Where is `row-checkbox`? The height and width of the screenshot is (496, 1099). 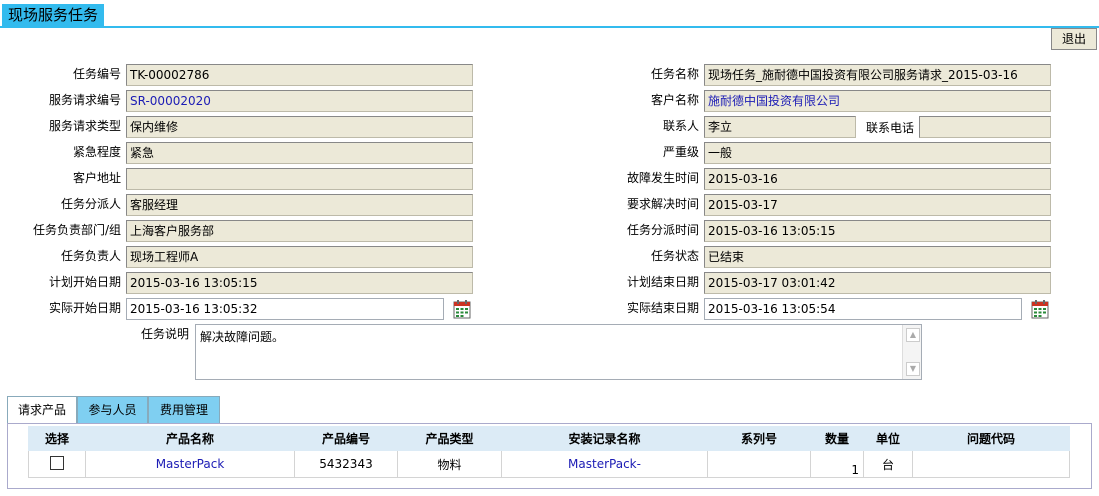 row-checkbox is located at coordinates (57, 462).